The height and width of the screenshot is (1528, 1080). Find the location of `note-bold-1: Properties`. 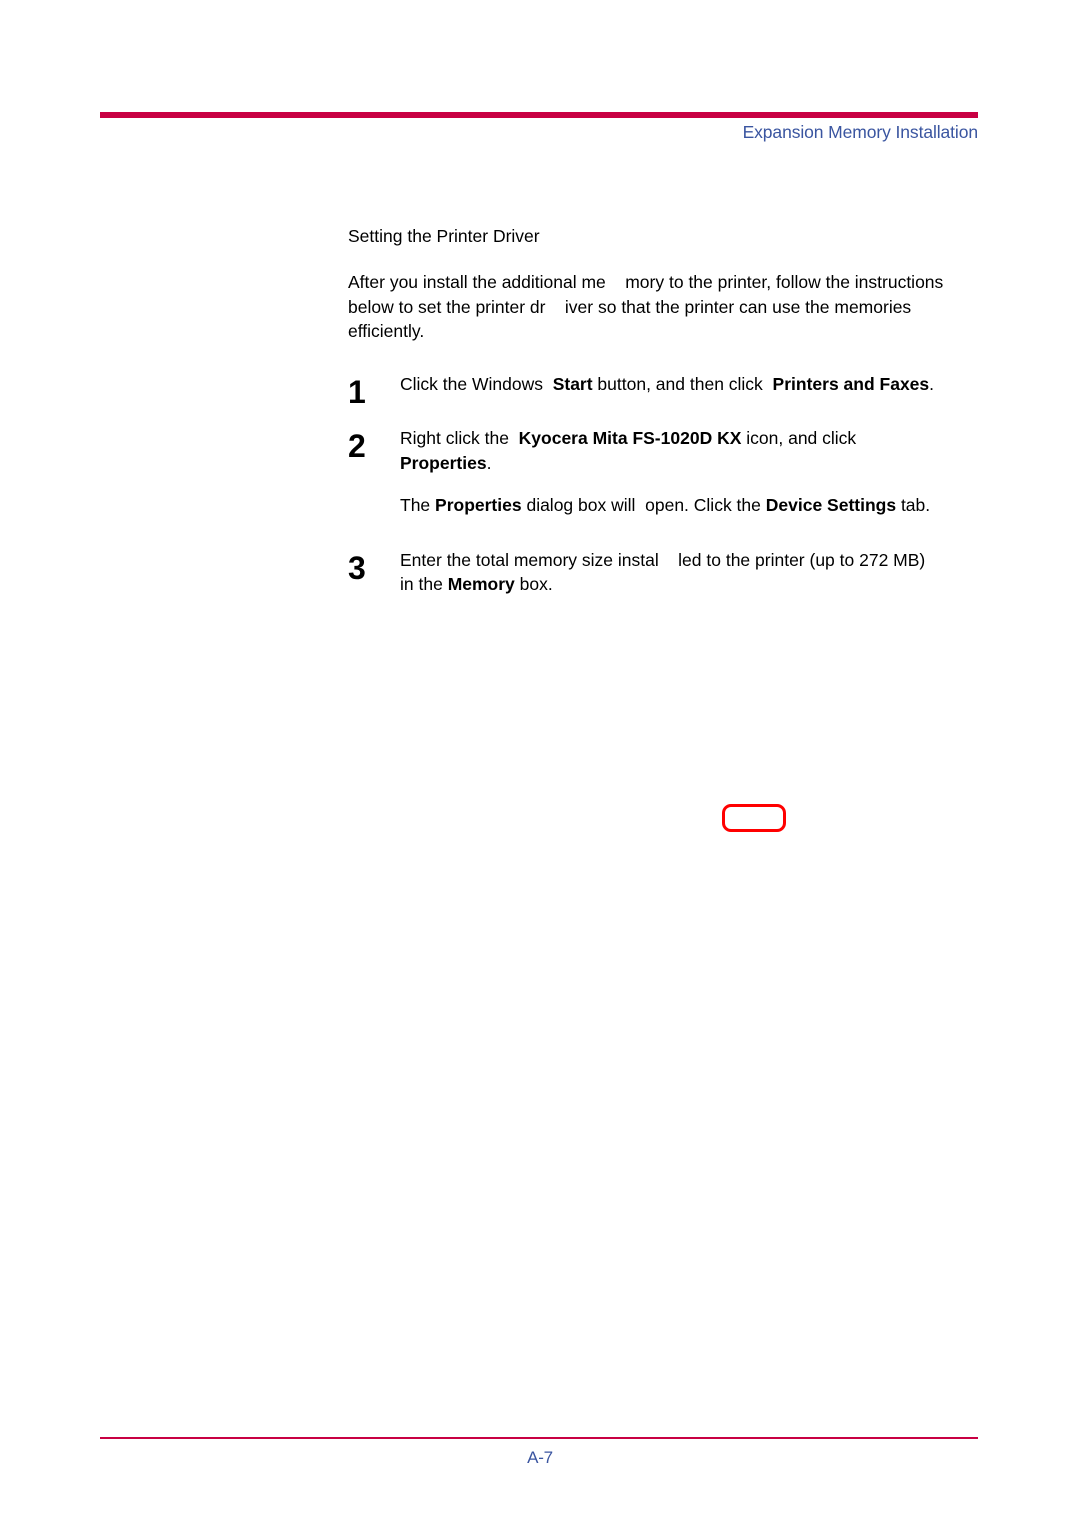

note-bold-1: Properties is located at coordinates (478, 505).